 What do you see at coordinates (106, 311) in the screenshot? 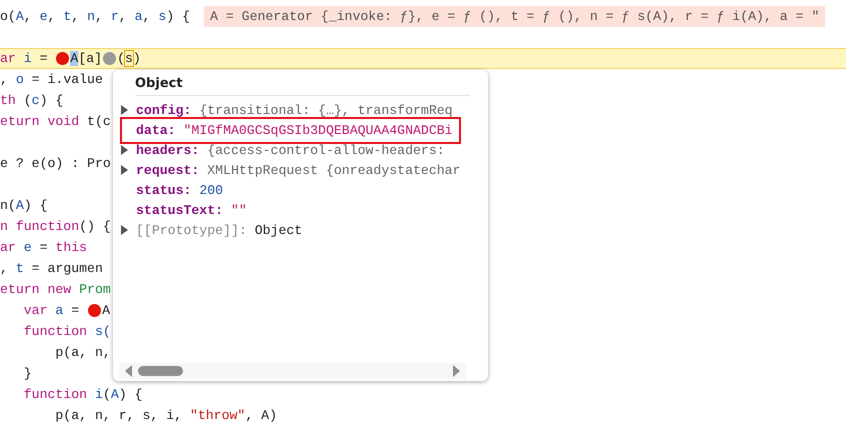
I see `code-text: A` at bounding box center [106, 311].